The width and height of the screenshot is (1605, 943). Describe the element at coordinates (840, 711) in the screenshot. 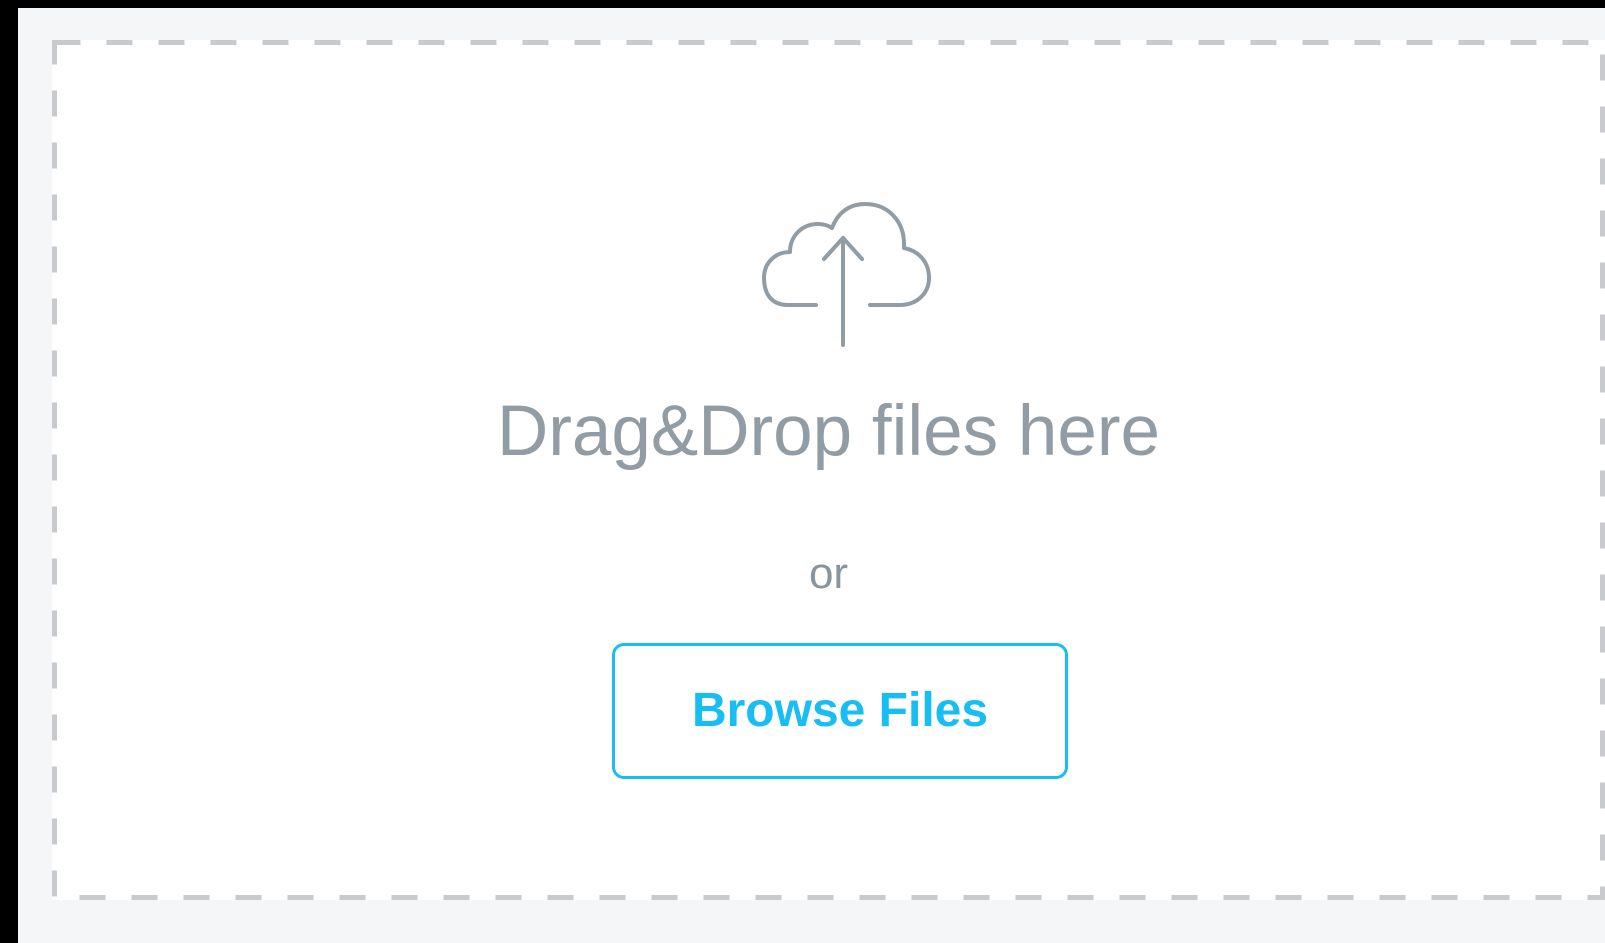

I see `browse-files-button: Browse Files` at that location.